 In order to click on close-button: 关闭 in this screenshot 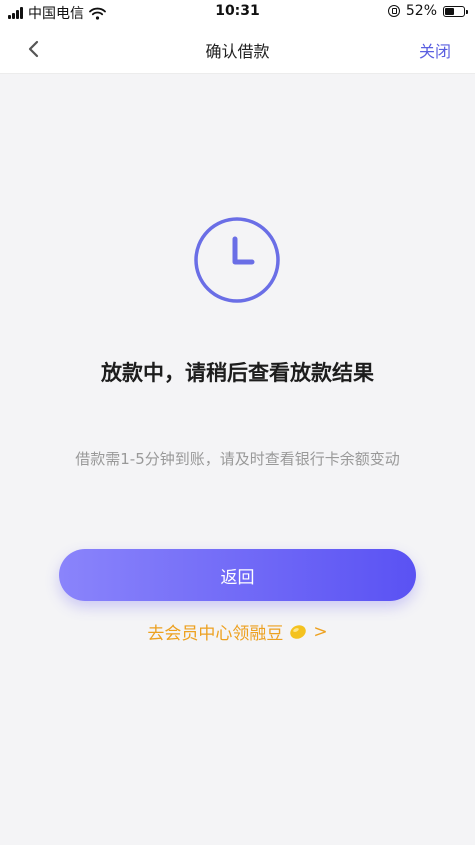, I will do `click(435, 50)`.